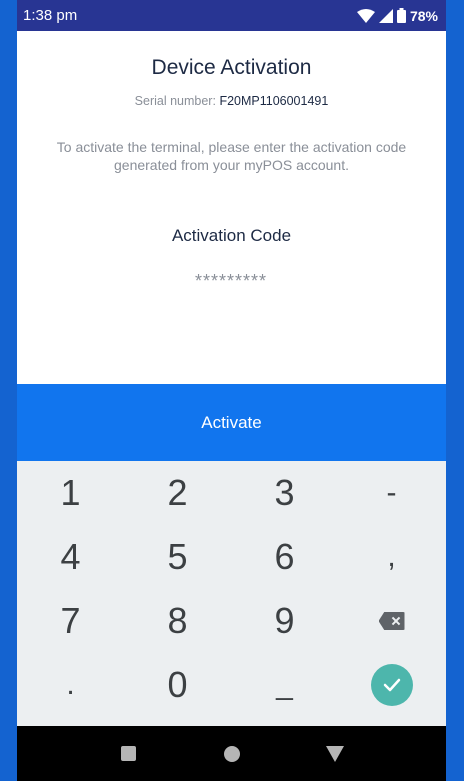 The image size is (464, 781). What do you see at coordinates (231, 15) in the screenshot?
I see `status-bar: 1:38 pm 78%` at bounding box center [231, 15].